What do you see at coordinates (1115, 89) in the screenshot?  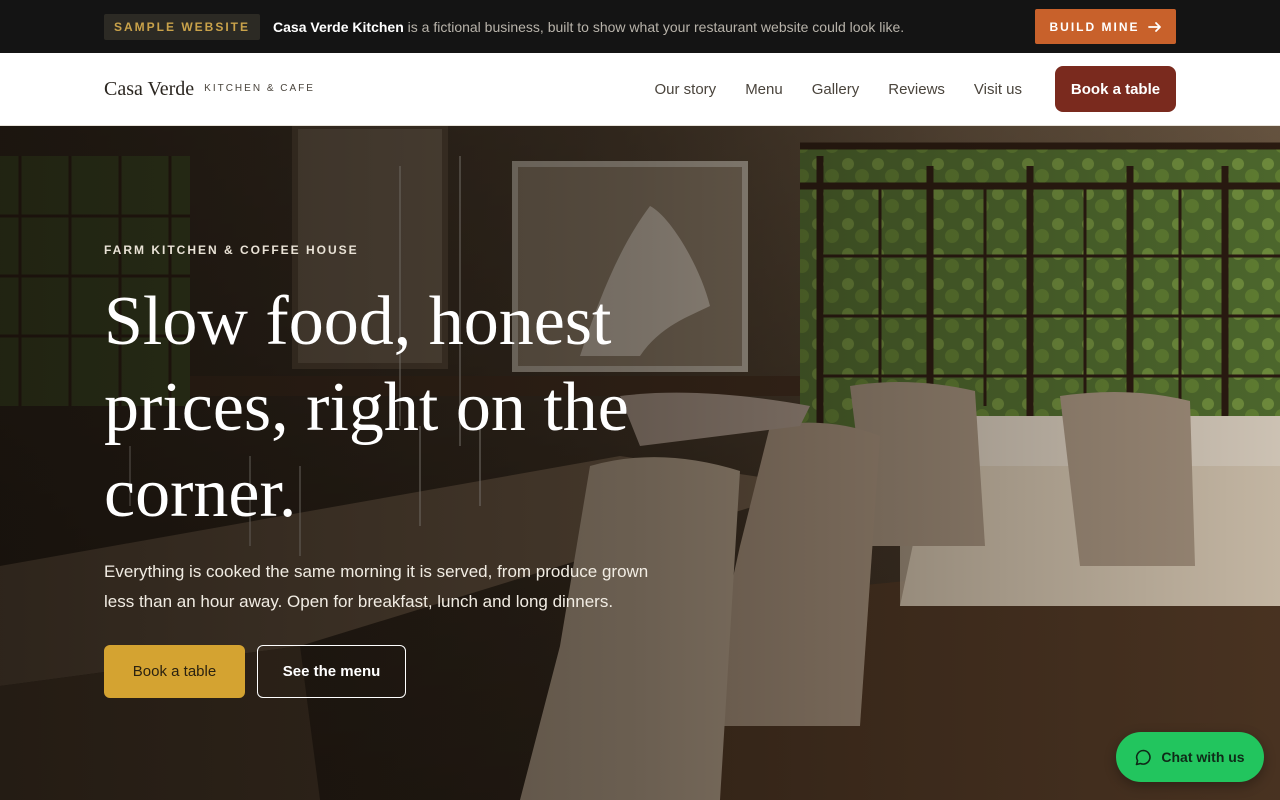 I see `nav-book-table-button: Book a table` at bounding box center [1115, 89].